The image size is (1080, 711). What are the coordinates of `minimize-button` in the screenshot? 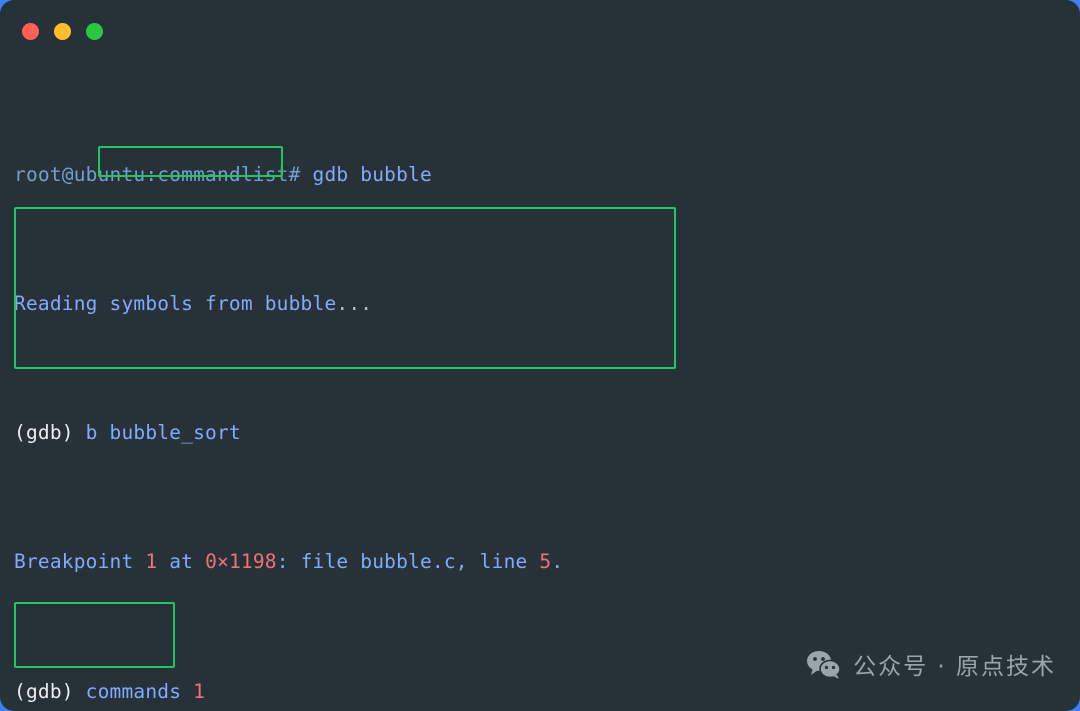 It's located at (62, 31).